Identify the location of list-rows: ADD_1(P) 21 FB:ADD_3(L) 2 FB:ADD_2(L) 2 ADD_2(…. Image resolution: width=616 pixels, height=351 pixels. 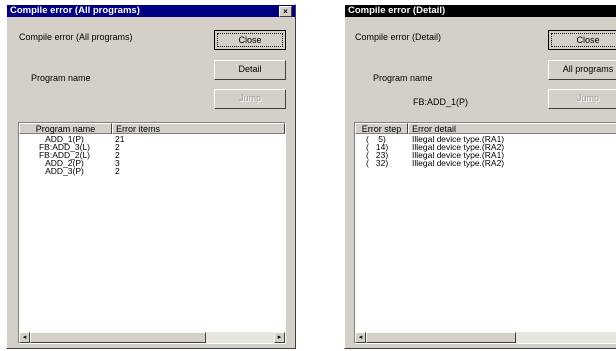
(152, 155).